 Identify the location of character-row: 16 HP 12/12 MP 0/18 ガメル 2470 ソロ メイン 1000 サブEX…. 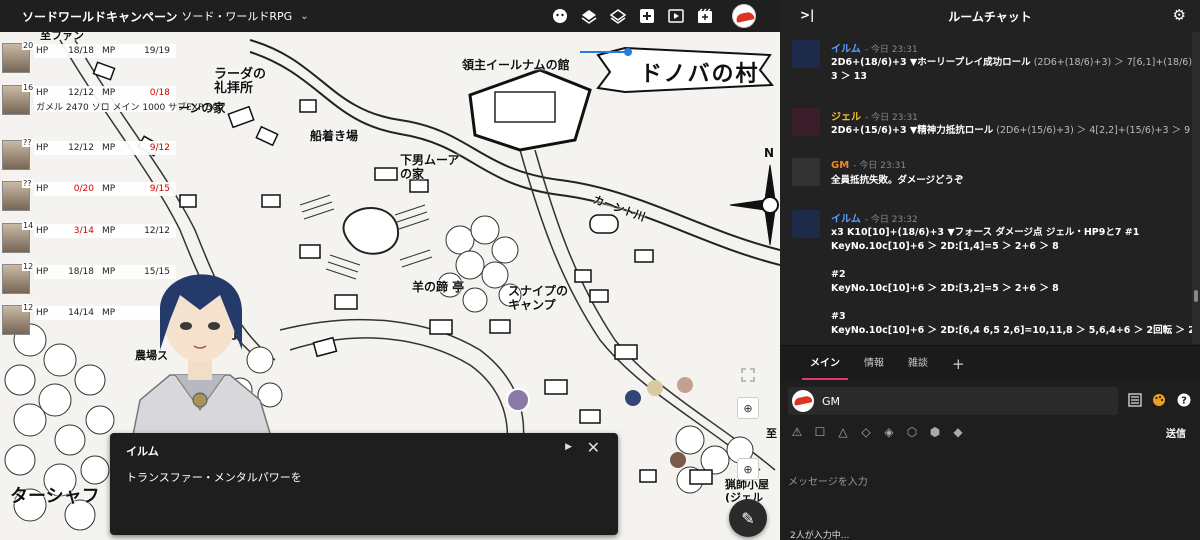
(111, 103).